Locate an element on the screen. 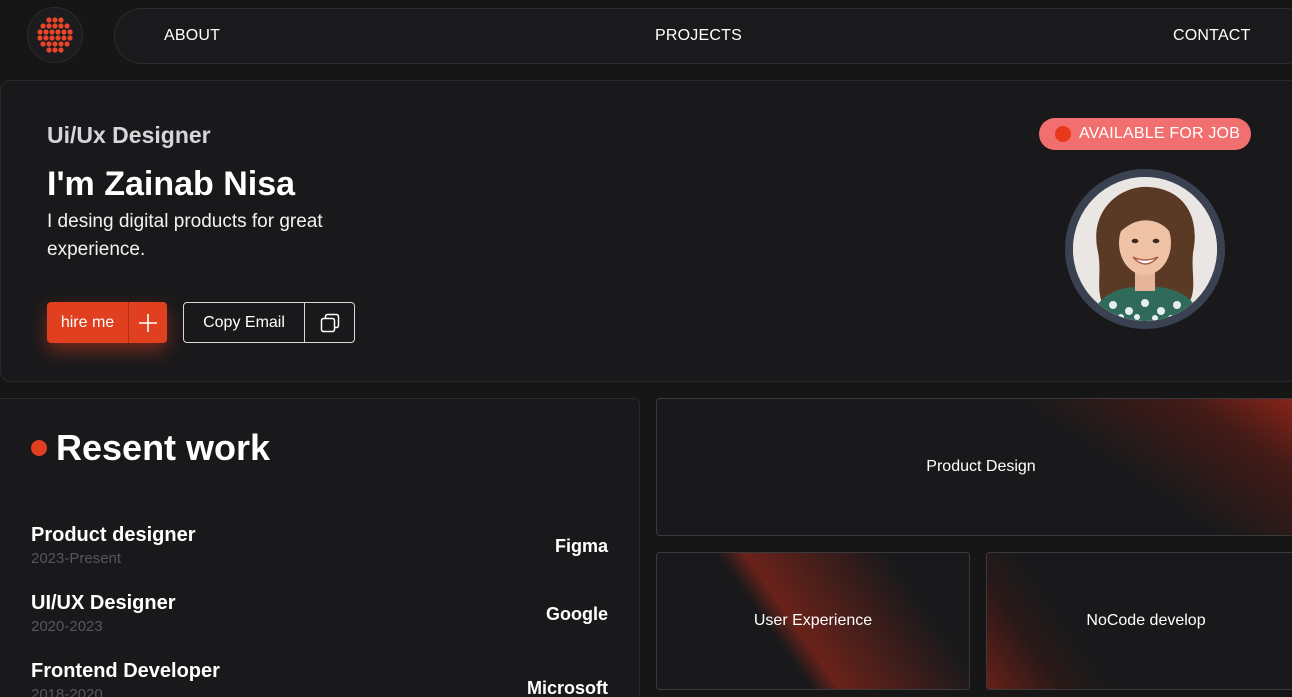 The height and width of the screenshot is (697, 1292). avatar is located at coordinates (1145, 249).